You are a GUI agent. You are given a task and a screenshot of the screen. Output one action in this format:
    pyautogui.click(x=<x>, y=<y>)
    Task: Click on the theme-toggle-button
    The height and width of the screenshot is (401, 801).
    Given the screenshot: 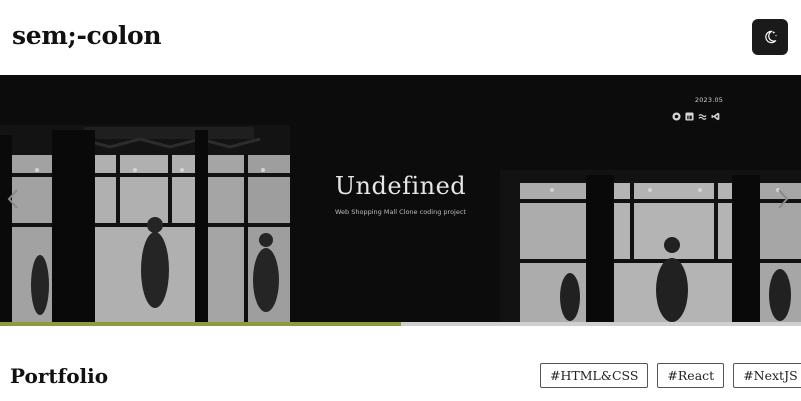 What is the action you would take?
    pyautogui.click(x=770, y=37)
    